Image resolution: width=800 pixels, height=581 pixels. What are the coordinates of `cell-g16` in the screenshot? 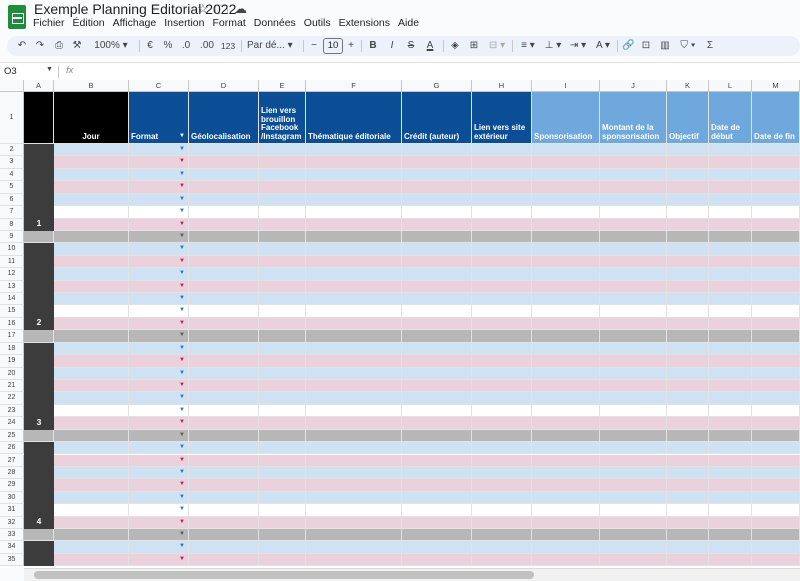 It's located at (437, 324).